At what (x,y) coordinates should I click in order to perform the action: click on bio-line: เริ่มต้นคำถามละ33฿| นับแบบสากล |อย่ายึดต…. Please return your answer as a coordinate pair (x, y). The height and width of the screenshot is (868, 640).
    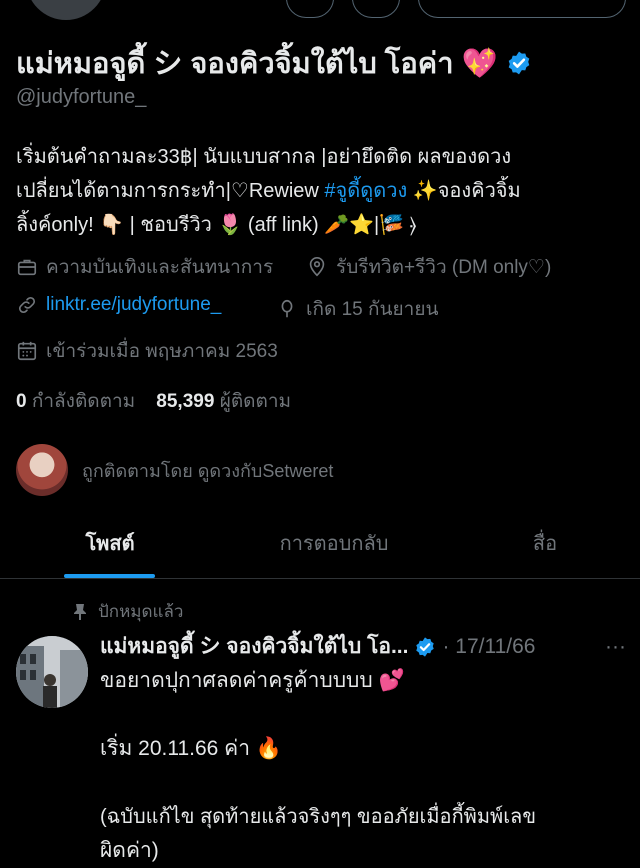
    Looking at the image, I should click on (264, 157).